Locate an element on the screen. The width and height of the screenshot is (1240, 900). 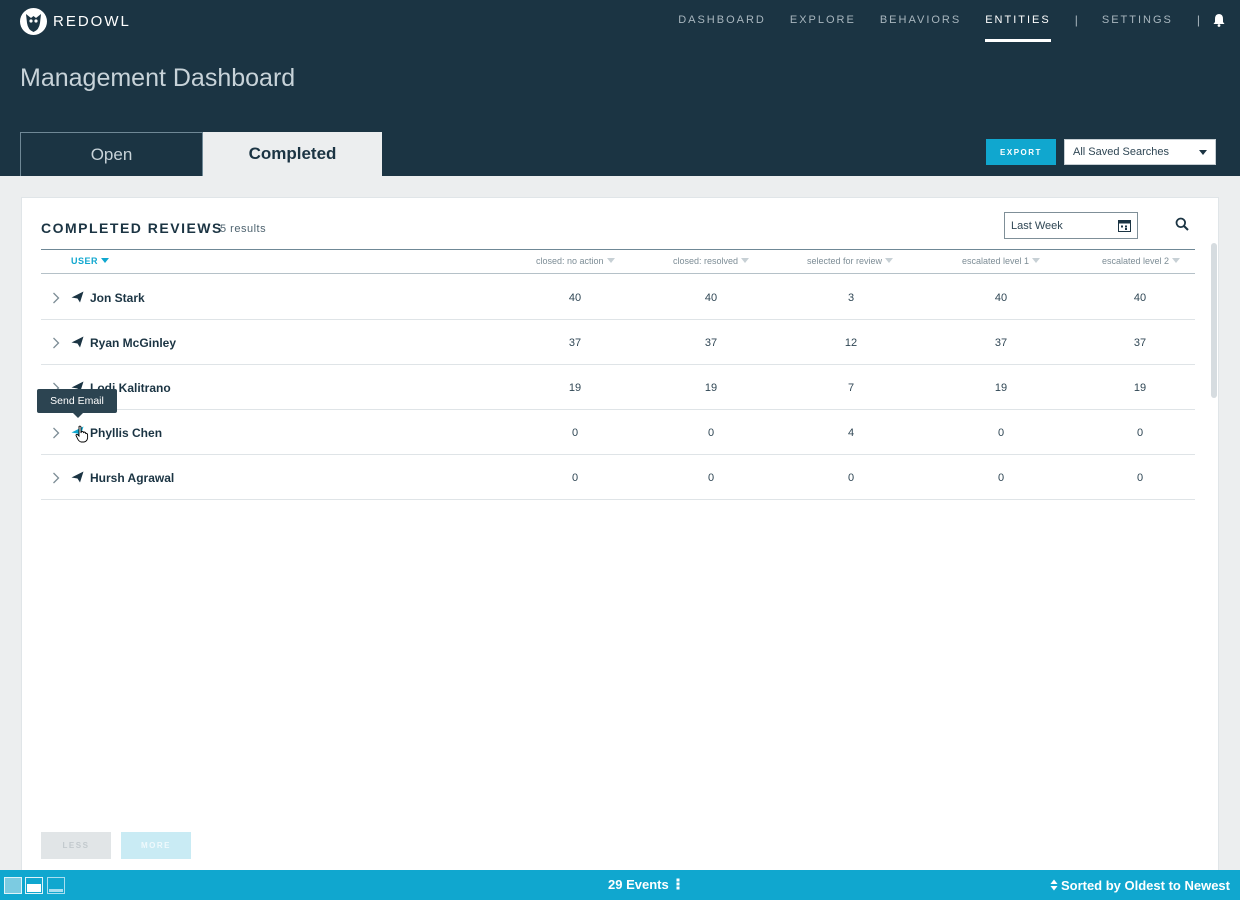
less-button: LESS is located at coordinates (76, 845).